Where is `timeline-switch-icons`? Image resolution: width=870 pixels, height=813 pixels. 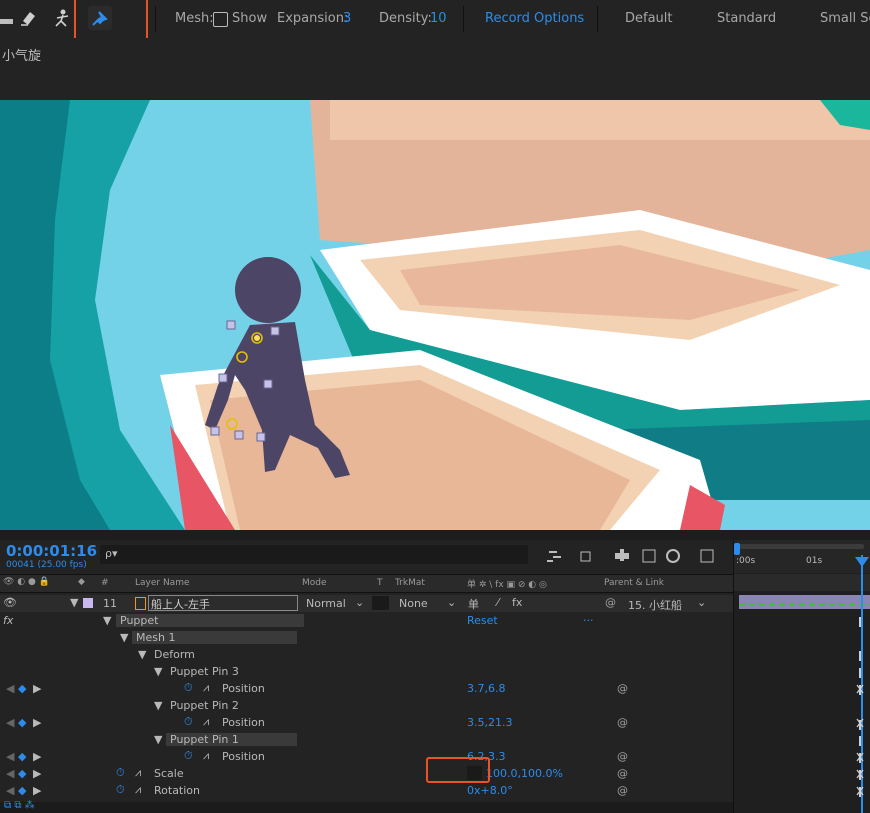
timeline-switch-icons is located at coordinates (635, 556).